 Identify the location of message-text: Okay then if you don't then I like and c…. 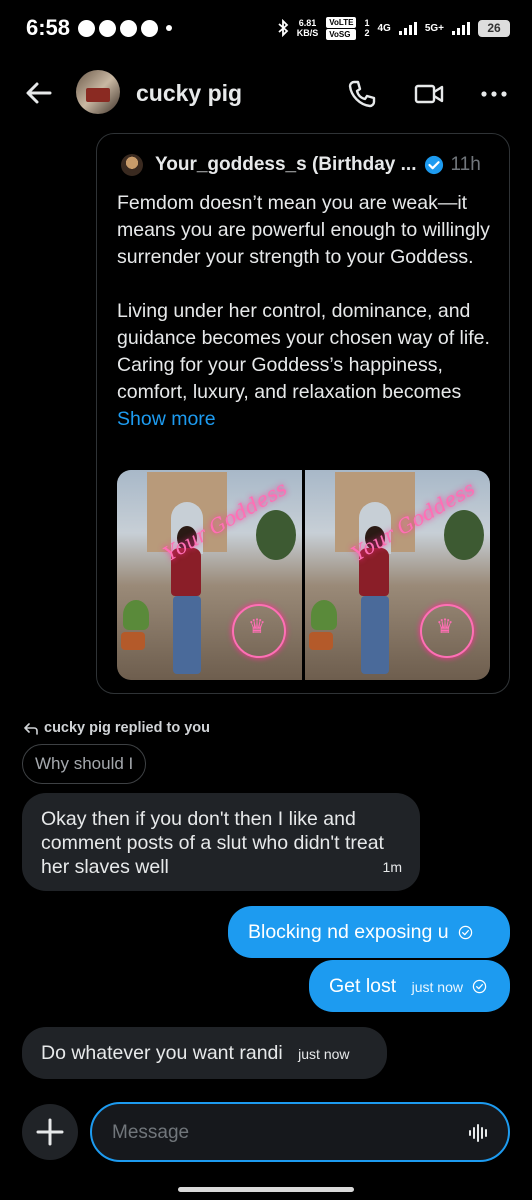
(212, 843).